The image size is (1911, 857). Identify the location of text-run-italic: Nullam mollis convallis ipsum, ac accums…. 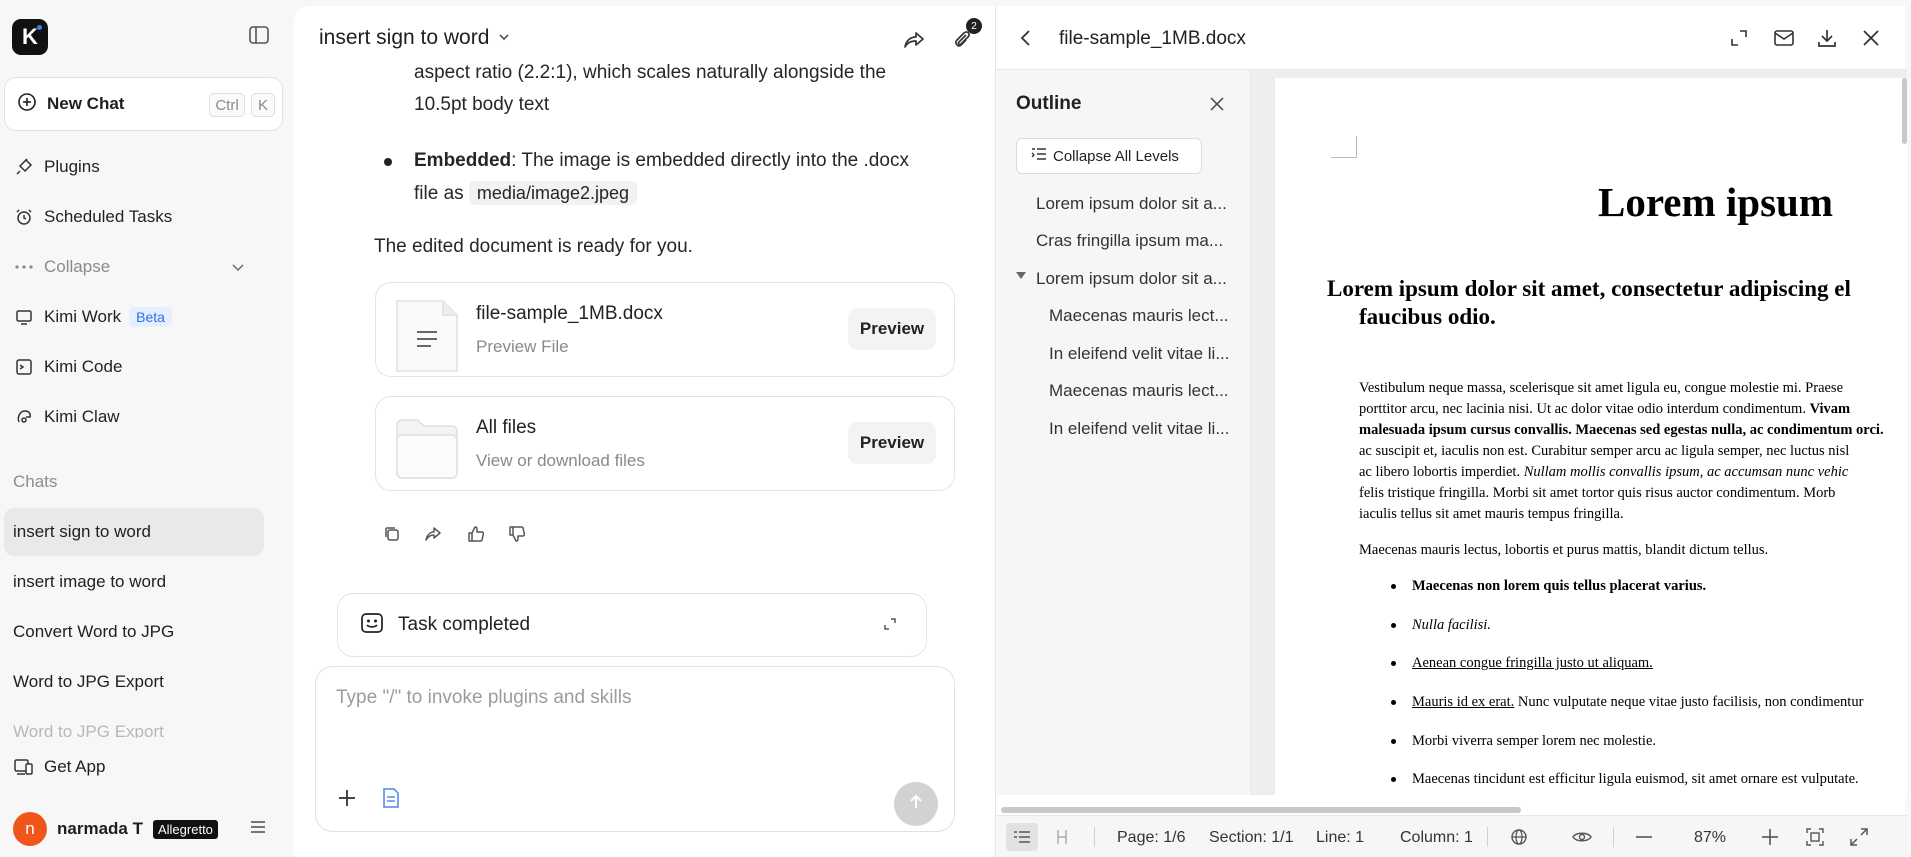
(1686, 472).